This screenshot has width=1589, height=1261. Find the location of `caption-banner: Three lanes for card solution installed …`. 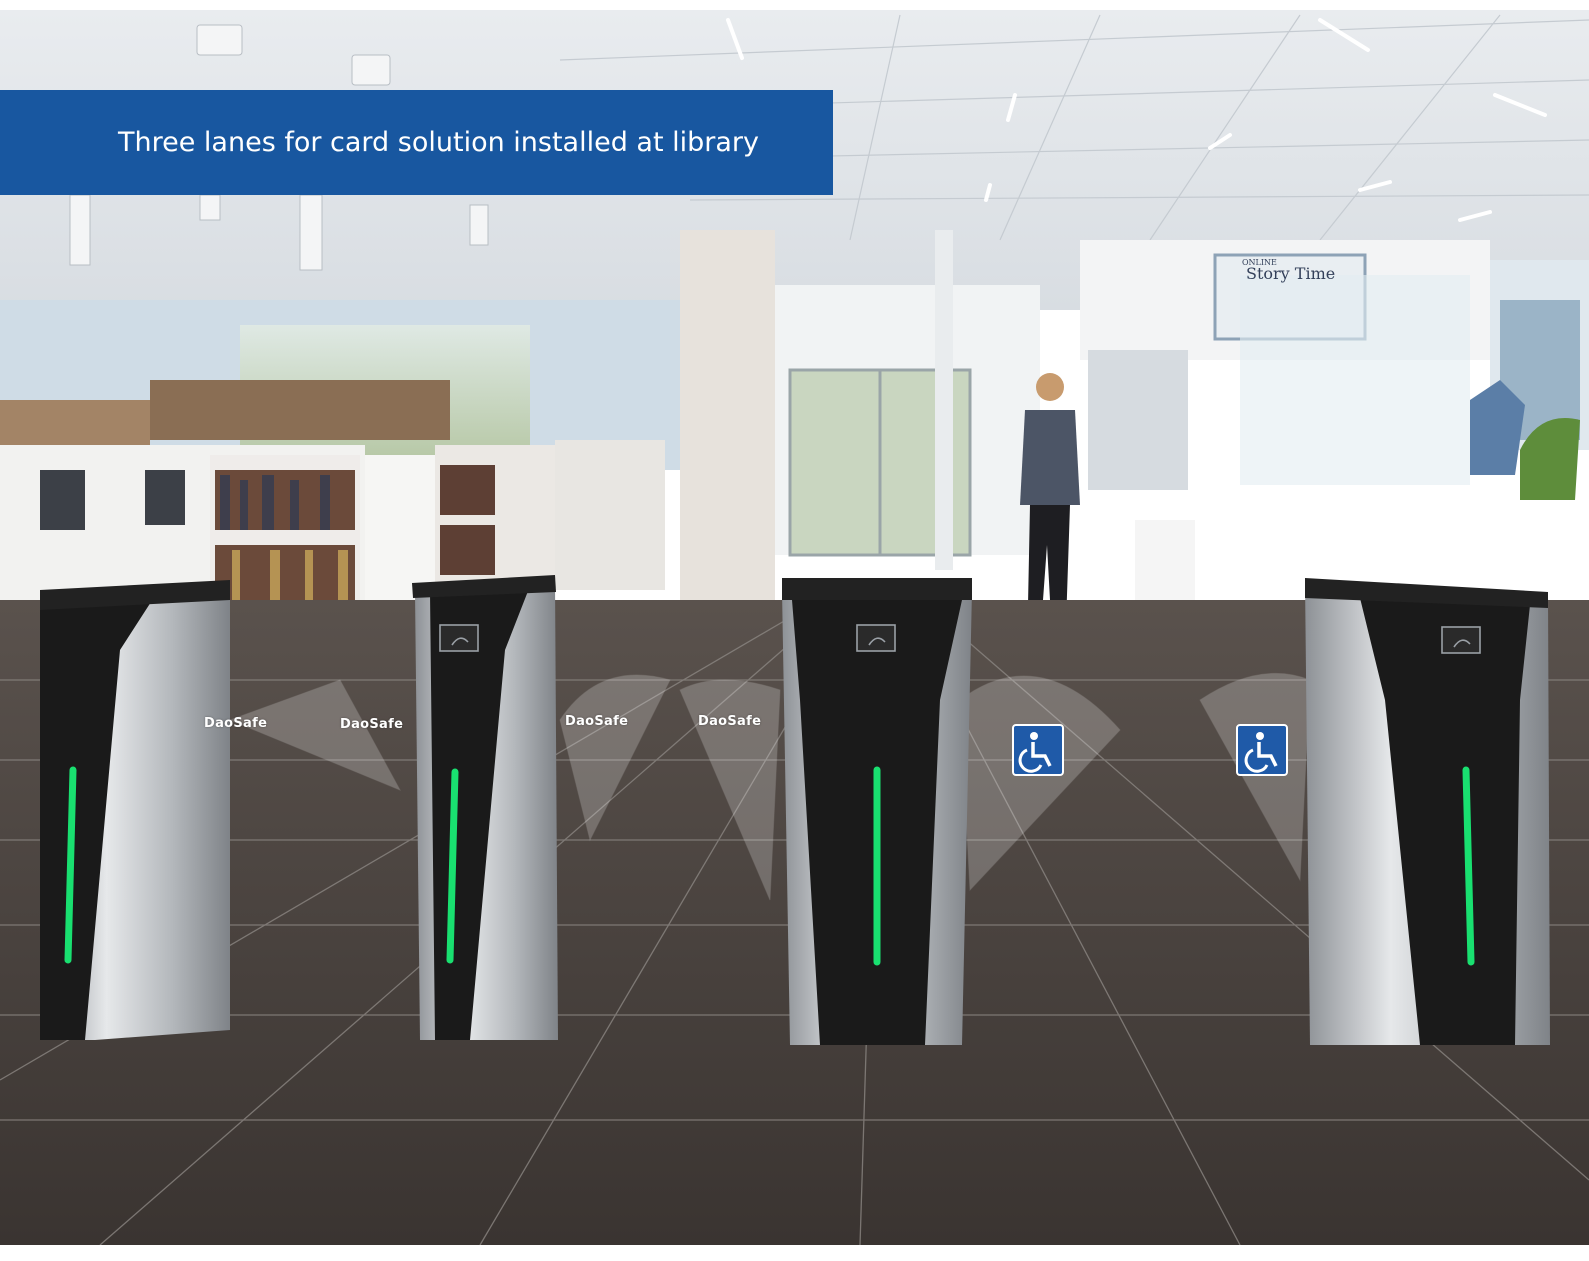

caption-banner: Three lanes for card solution installed … is located at coordinates (416, 142).